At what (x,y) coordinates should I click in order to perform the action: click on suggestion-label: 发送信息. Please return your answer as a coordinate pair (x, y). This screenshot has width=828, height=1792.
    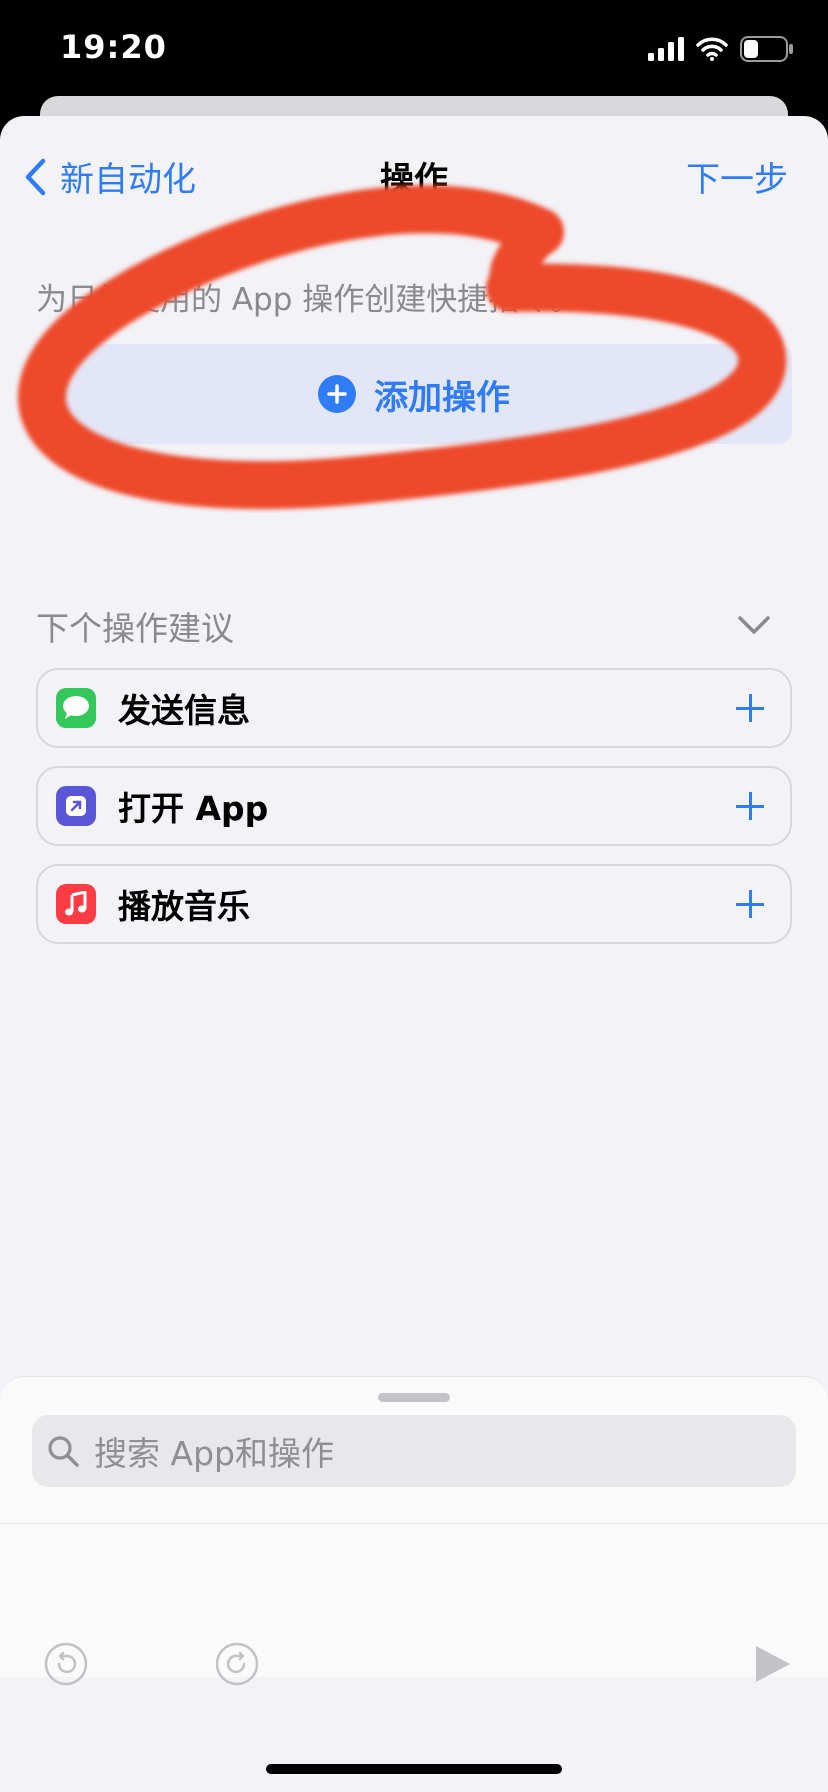
    Looking at the image, I should click on (184, 710).